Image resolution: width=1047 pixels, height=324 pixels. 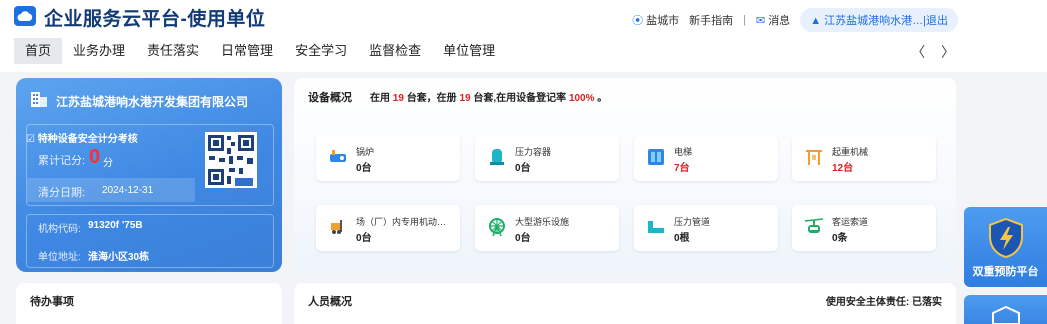 What do you see at coordinates (398, 98) in the screenshot?
I see `in-use-count: 19` at bounding box center [398, 98].